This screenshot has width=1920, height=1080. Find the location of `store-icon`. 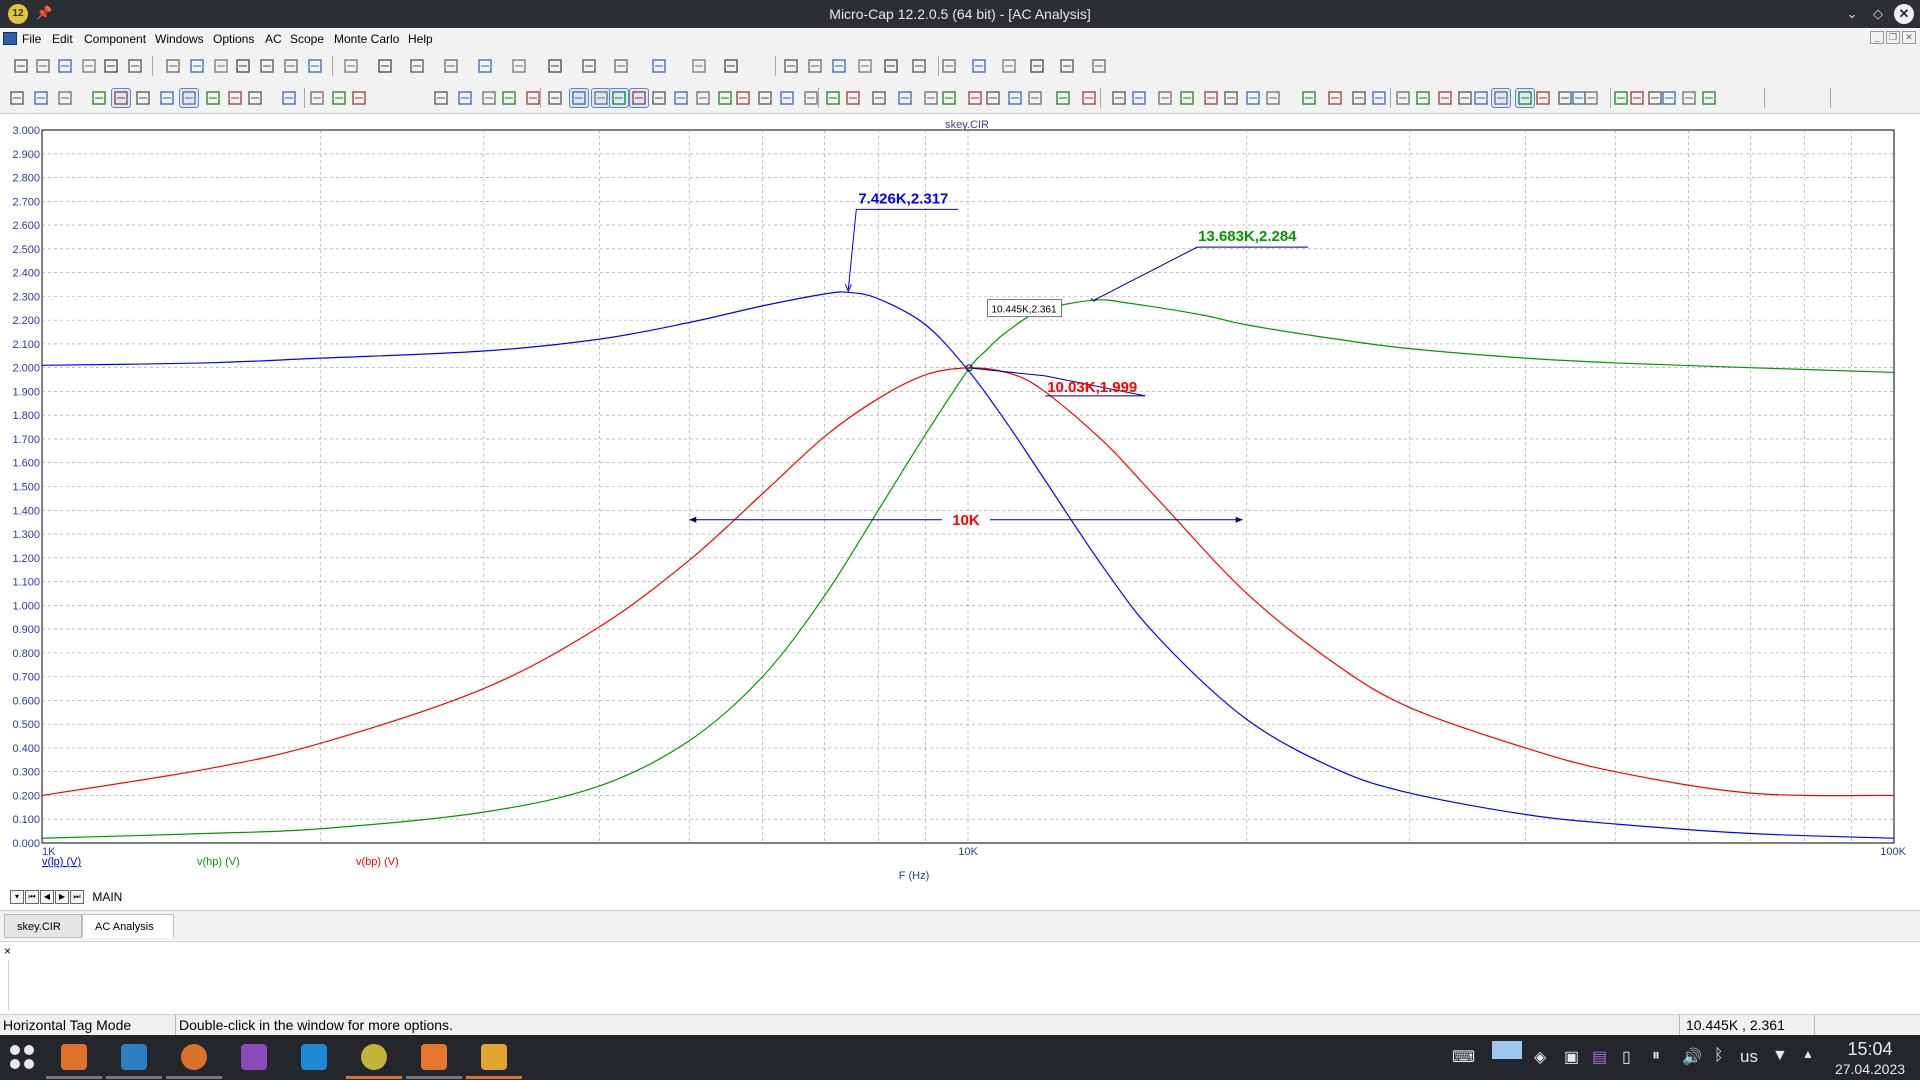

store-icon is located at coordinates (254, 1057).